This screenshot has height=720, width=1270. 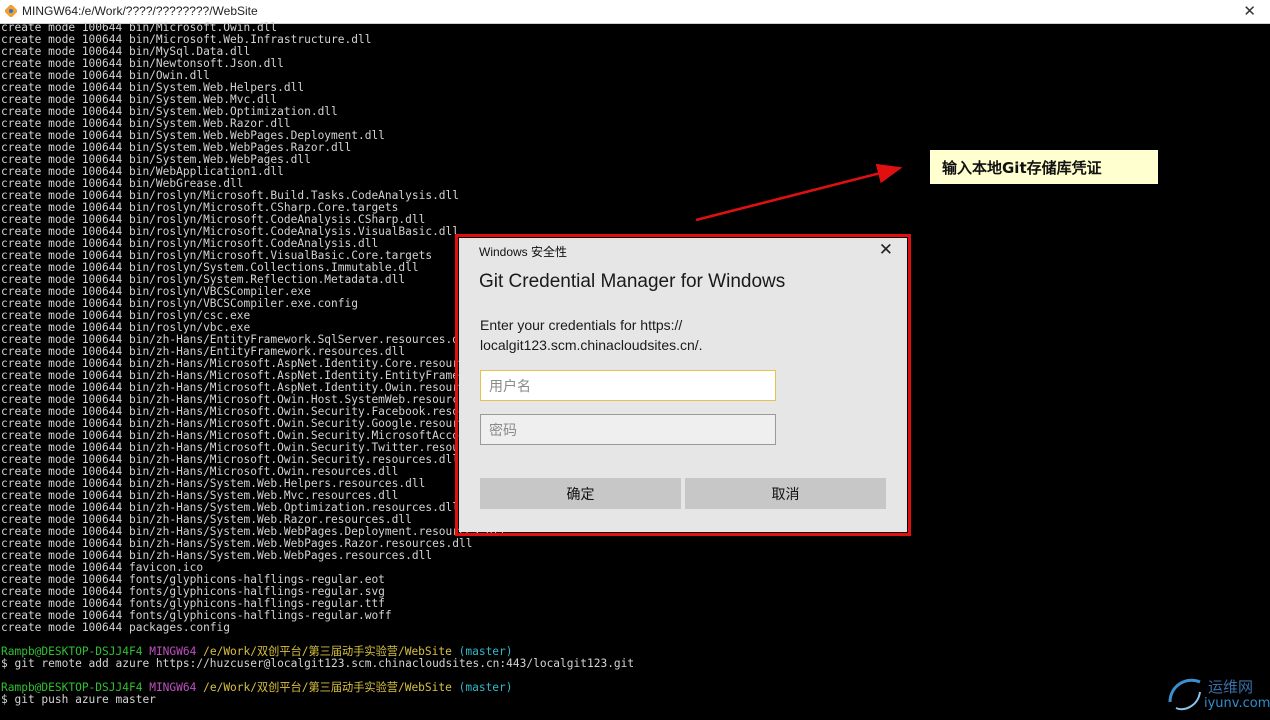 What do you see at coordinates (628, 385) in the screenshot?
I see `username-field` at bounding box center [628, 385].